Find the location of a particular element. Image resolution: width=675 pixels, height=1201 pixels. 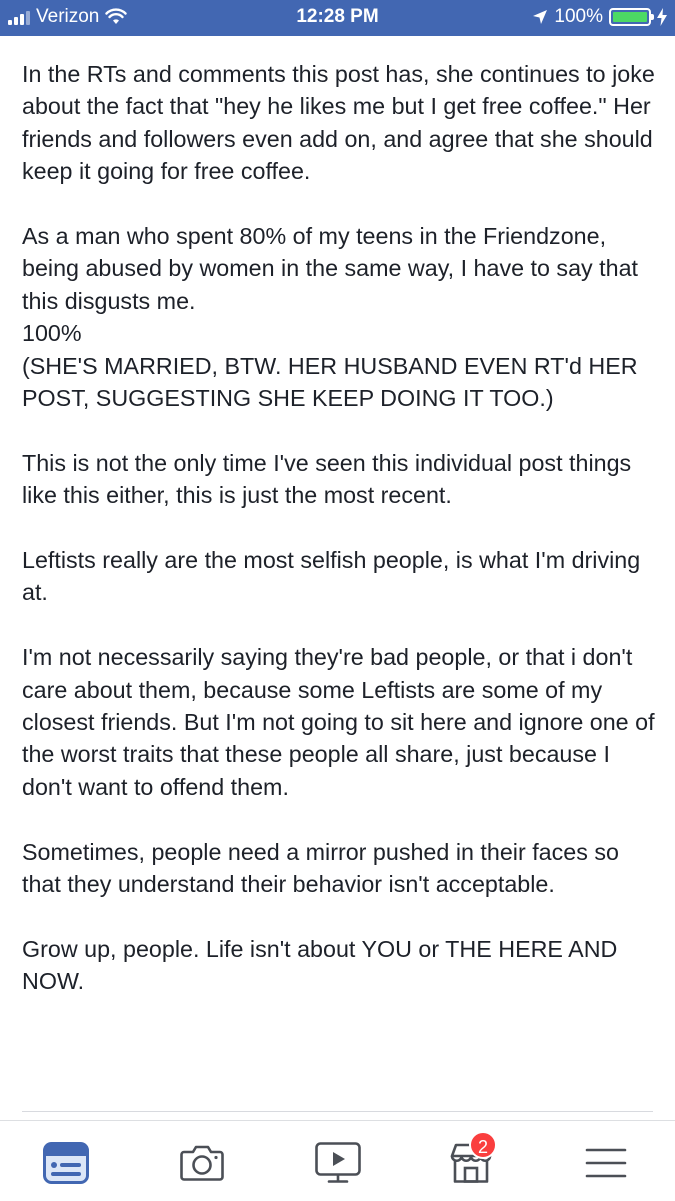

news-feed-icon is located at coordinates (66, 1163).